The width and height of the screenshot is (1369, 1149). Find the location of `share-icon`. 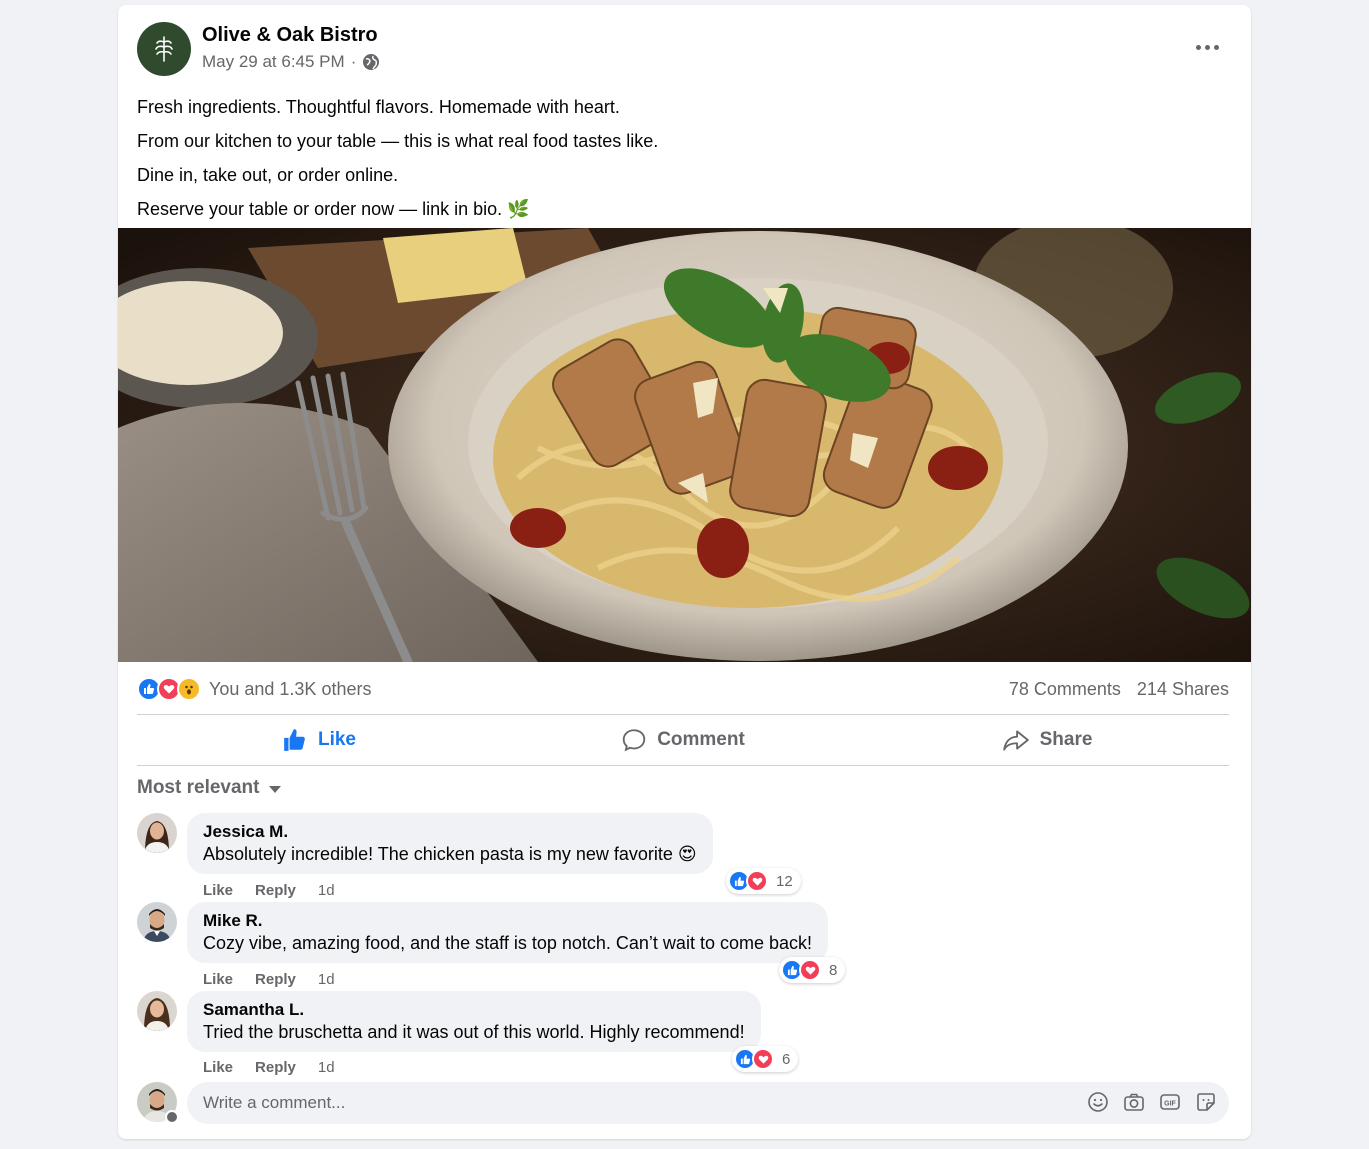

share-icon is located at coordinates (1015, 740).